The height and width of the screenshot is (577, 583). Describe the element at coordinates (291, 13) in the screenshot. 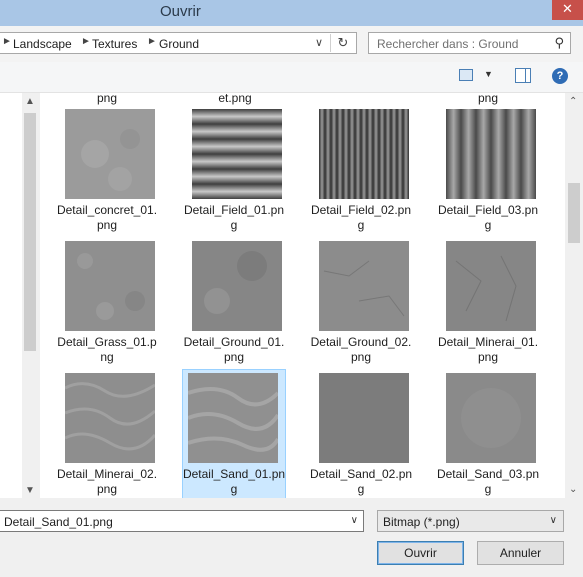

I see `title-bar: Ouvrir ✕` at that location.